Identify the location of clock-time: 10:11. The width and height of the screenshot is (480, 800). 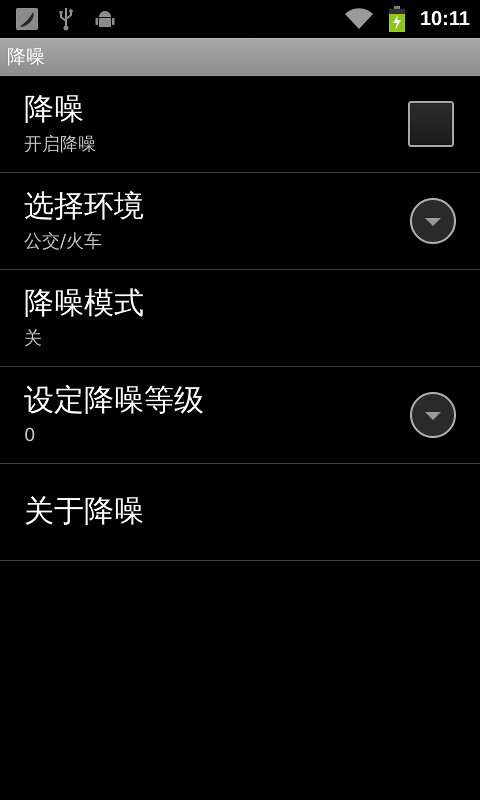
(445, 19).